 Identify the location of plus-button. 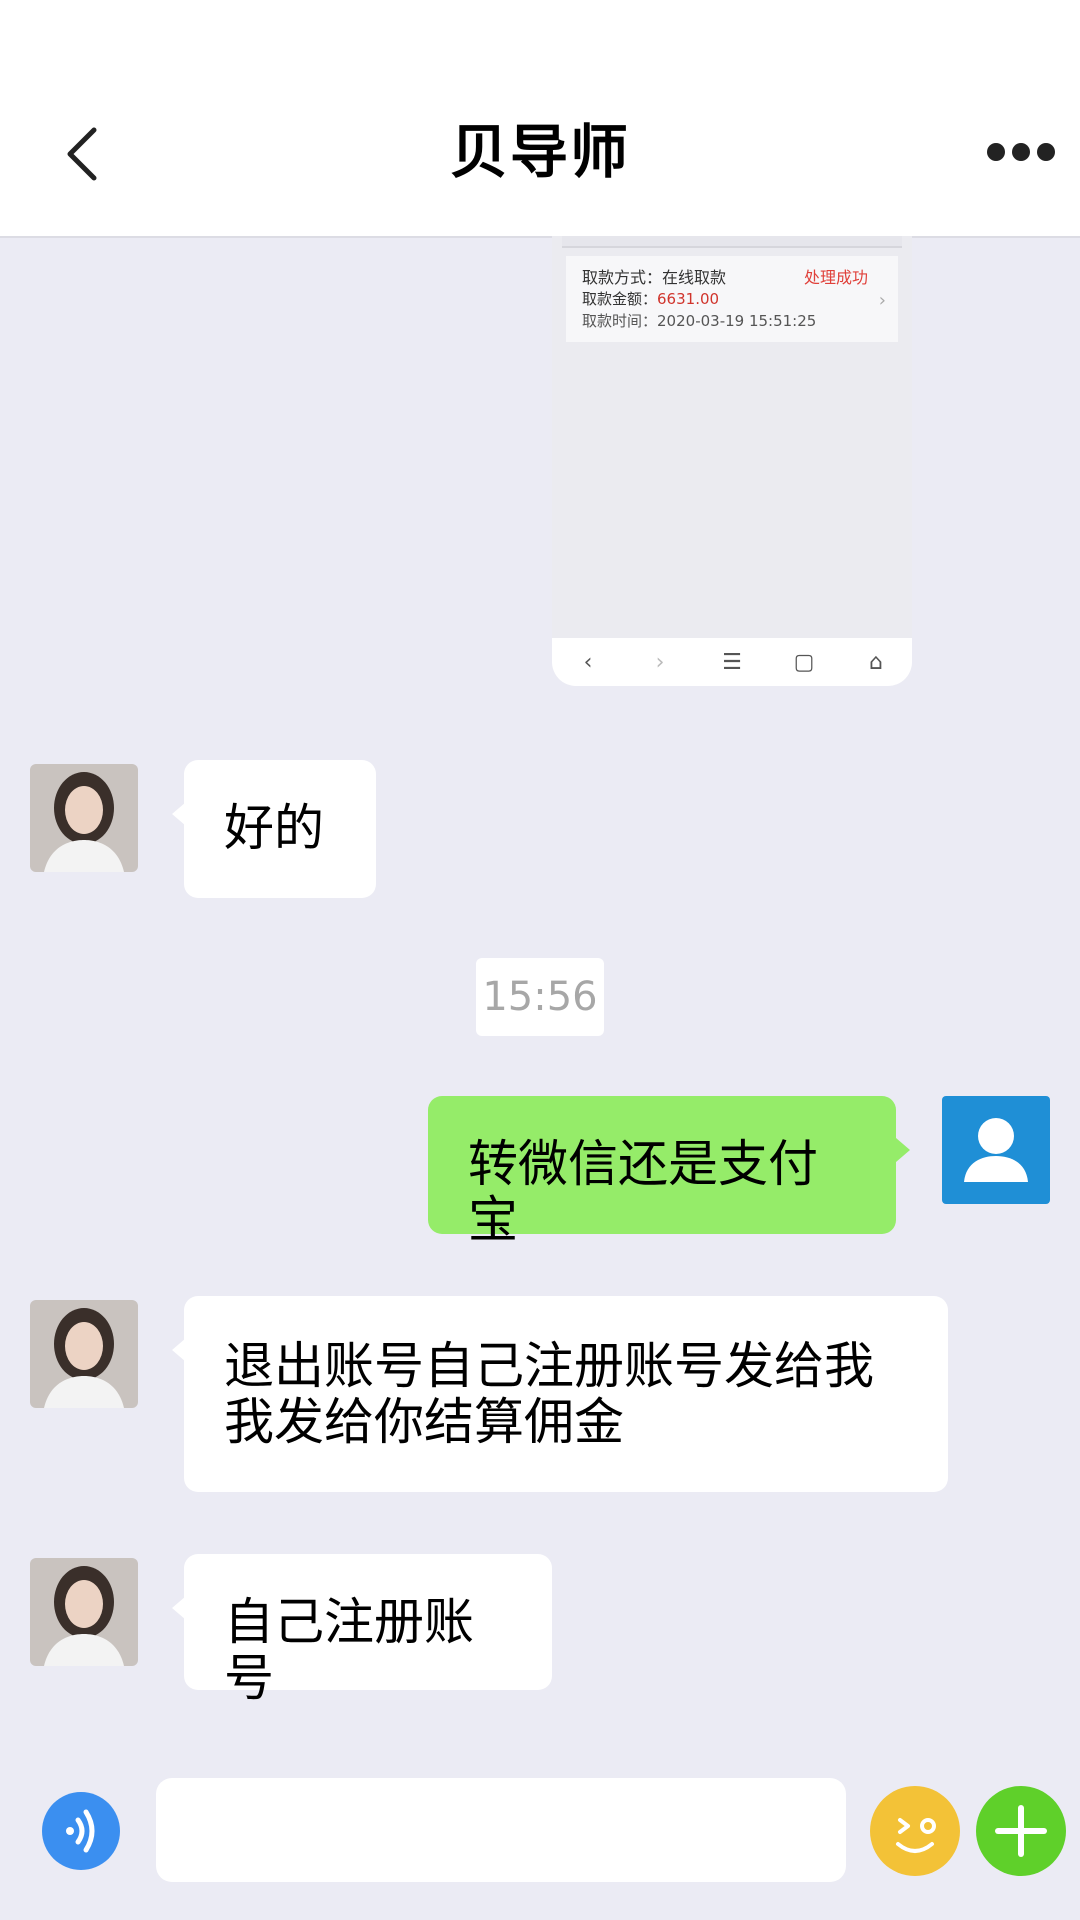
(1021, 1831).